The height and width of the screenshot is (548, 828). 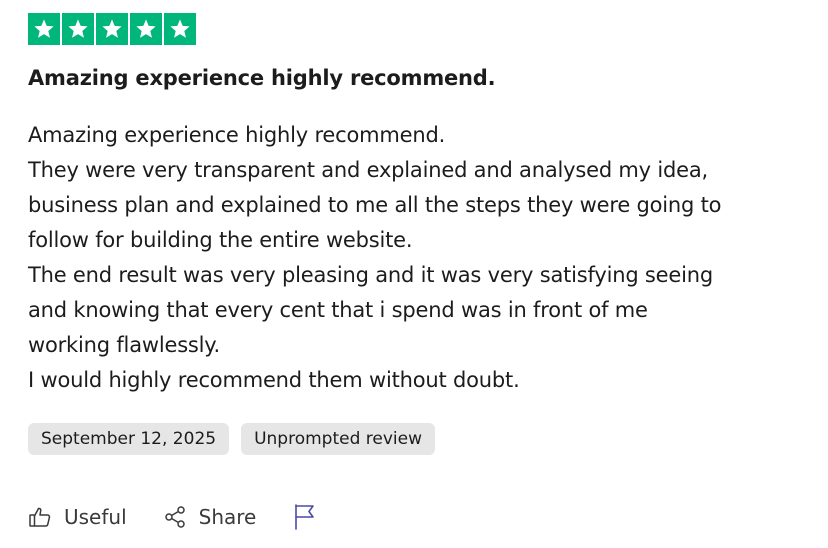 What do you see at coordinates (338, 439) in the screenshot?
I see `review-type-badge: Unprompted review` at bounding box center [338, 439].